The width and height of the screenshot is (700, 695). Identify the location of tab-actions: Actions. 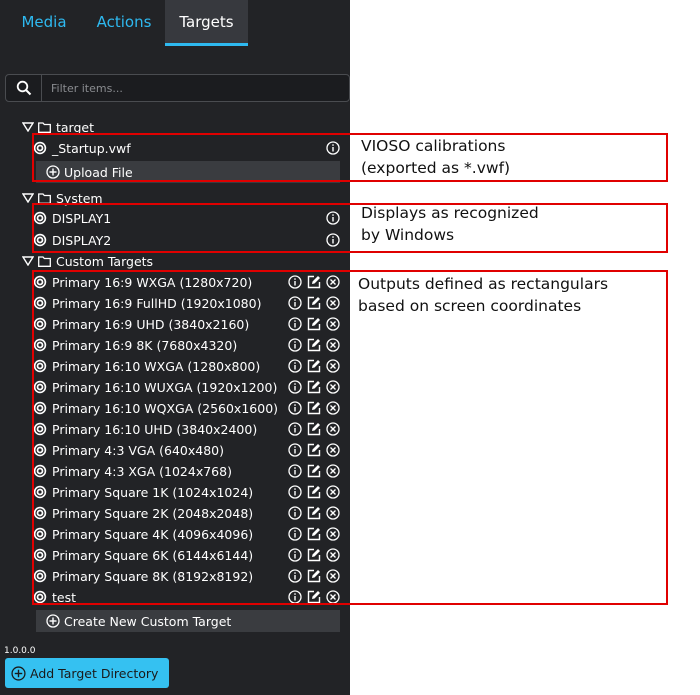
(124, 23).